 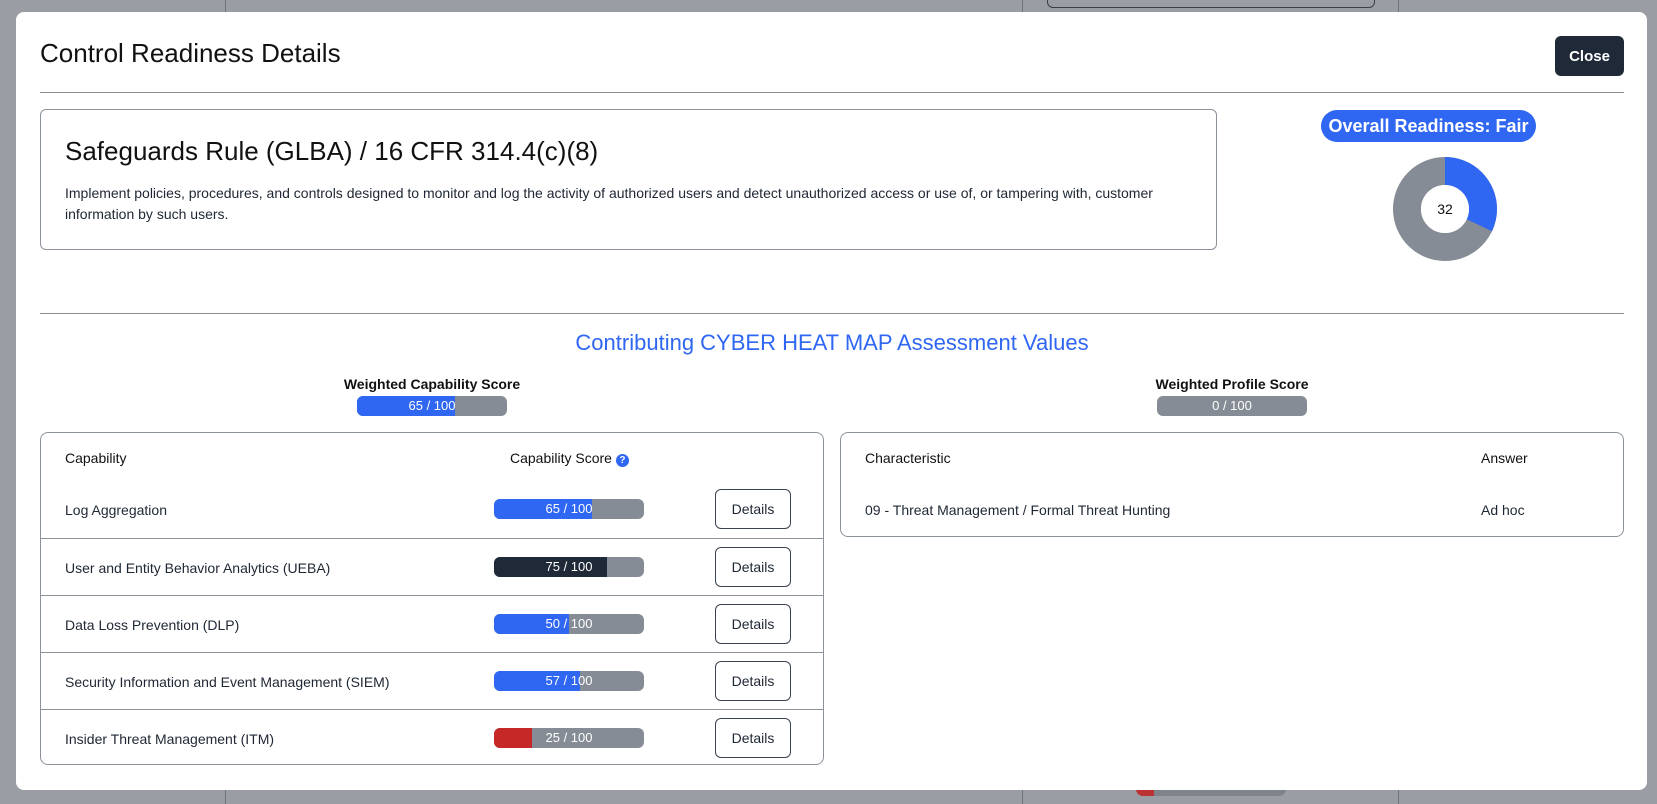 I want to click on capability-score-bar: 75 / 100, so click(x=569, y=567).